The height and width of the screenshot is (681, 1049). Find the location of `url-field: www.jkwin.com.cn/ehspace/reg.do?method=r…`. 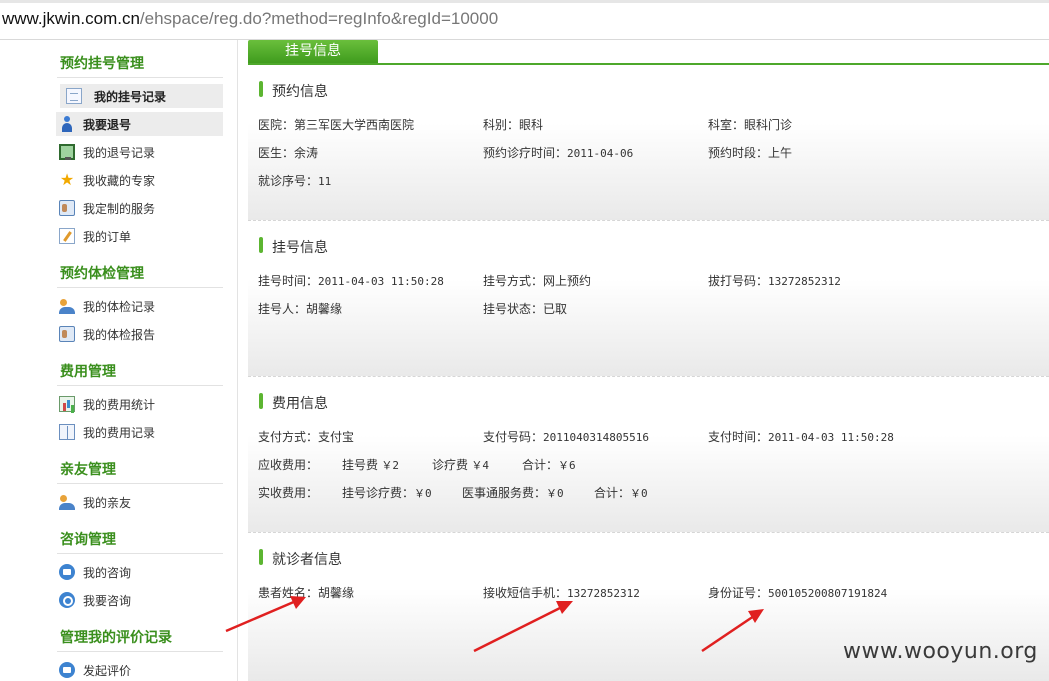

url-field: www.jkwin.com.cn/ehspace/reg.do?method=r… is located at coordinates (250, 19).